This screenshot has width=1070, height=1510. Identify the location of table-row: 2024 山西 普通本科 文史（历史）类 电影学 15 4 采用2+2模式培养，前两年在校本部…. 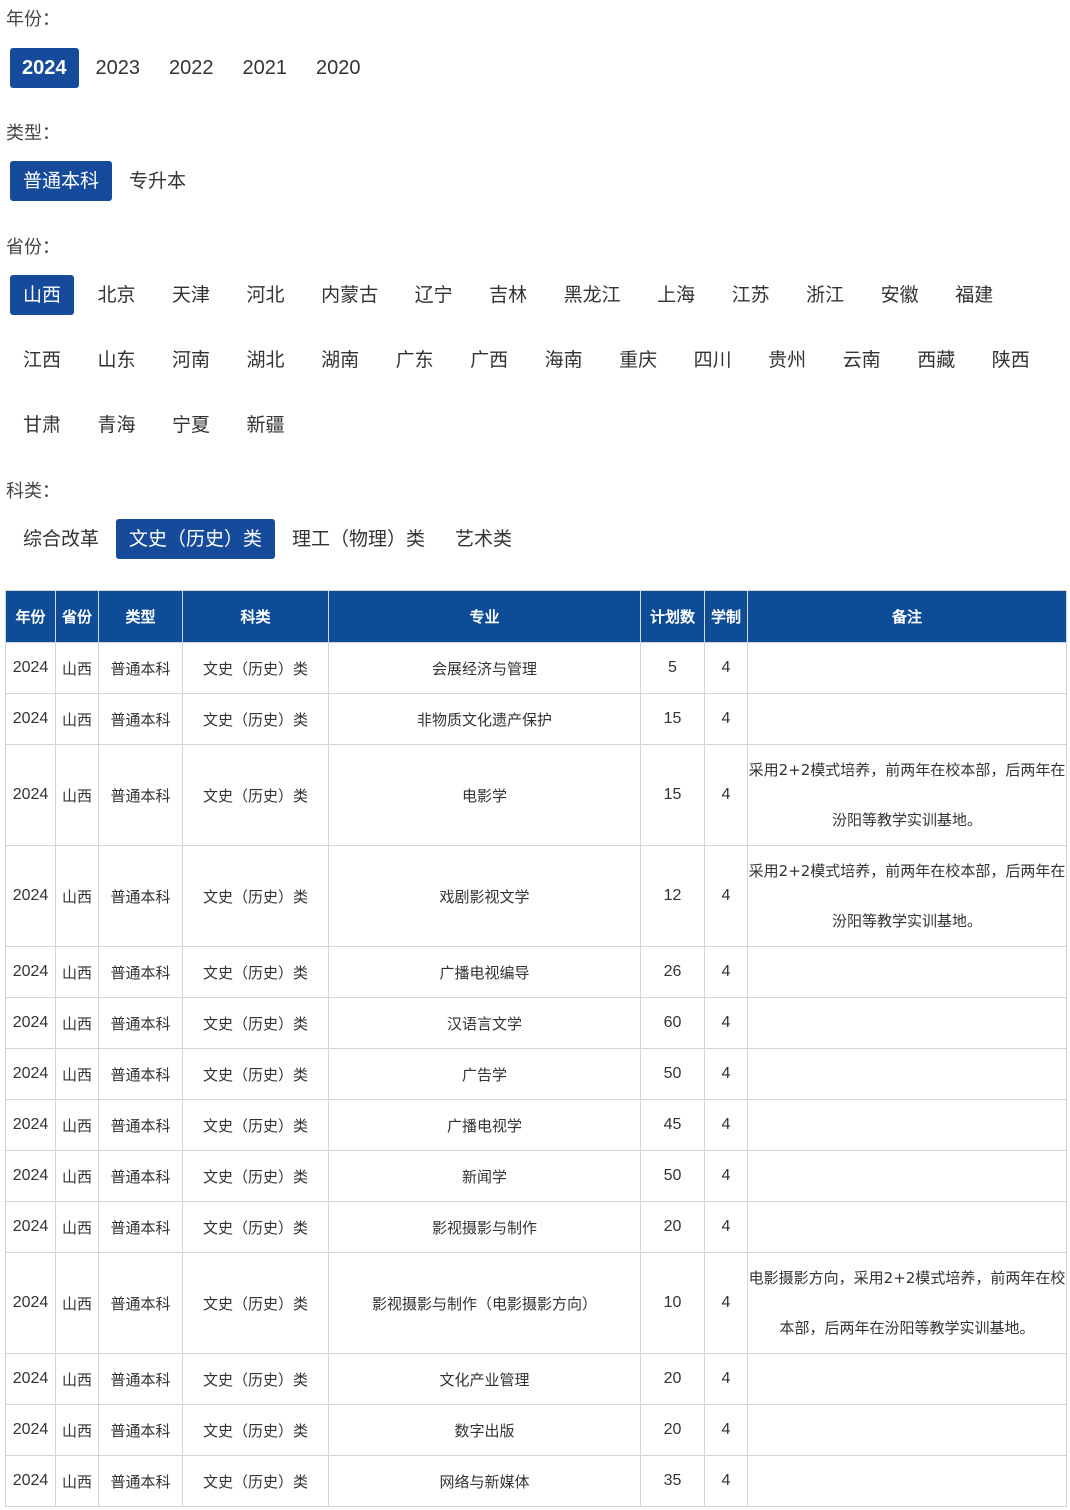
(536, 795).